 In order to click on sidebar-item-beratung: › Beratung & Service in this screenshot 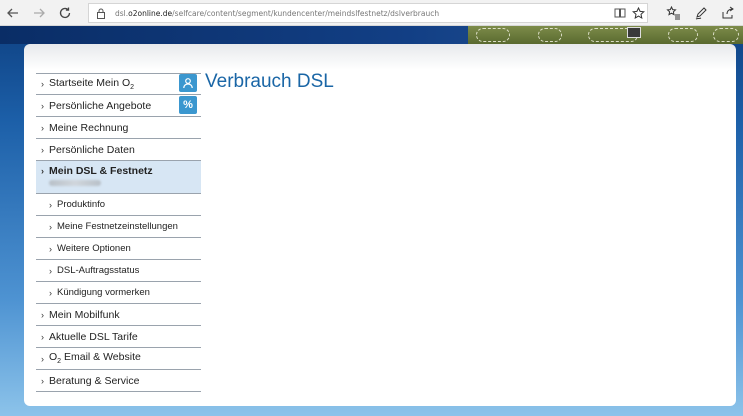, I will do `click(118, 381)`.